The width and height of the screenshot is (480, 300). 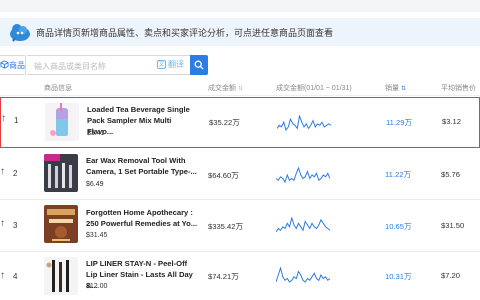 I want to click on product-type-button: 商品, so click(x=13, y=65).